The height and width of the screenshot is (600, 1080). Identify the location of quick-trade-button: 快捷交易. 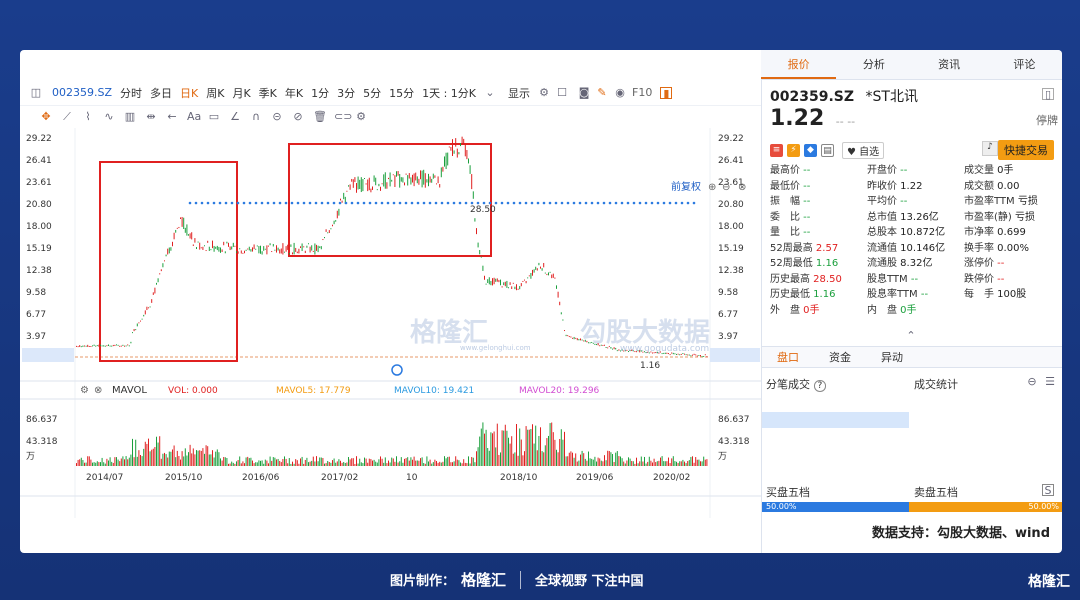
(1026, 150).